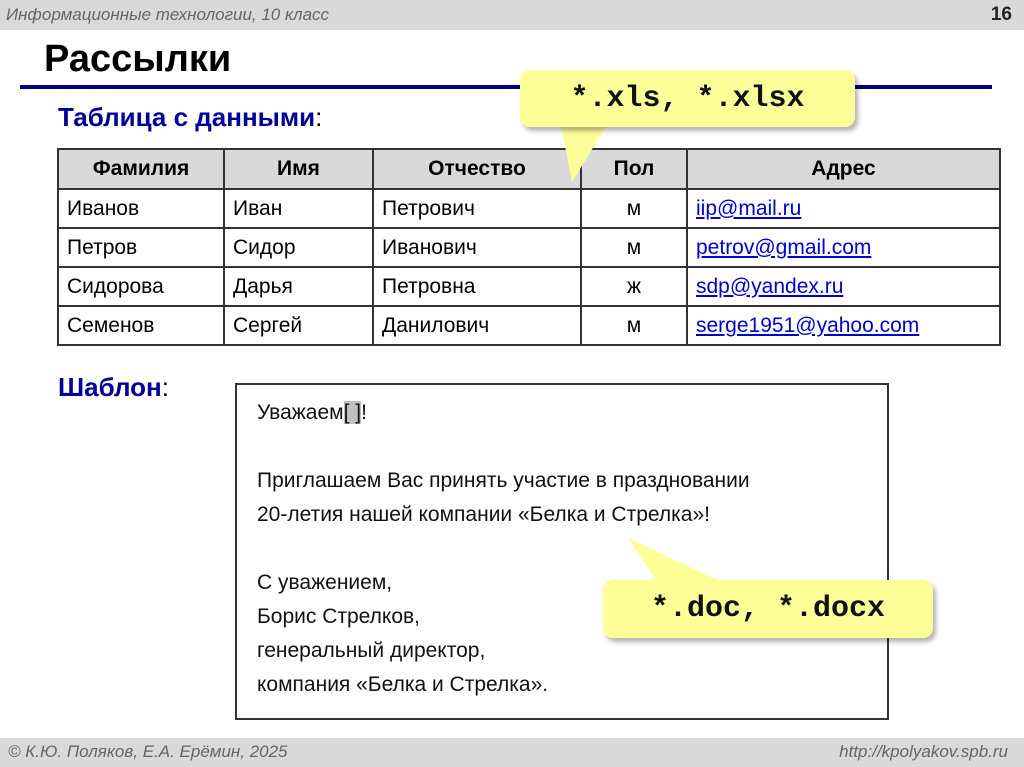 The width and height of the screenshot is (1024, 767). What do you see at coordinates (138, 59) in the screenshot?
I see `slide-title: Рассылки` at bounding box center [138, 59].